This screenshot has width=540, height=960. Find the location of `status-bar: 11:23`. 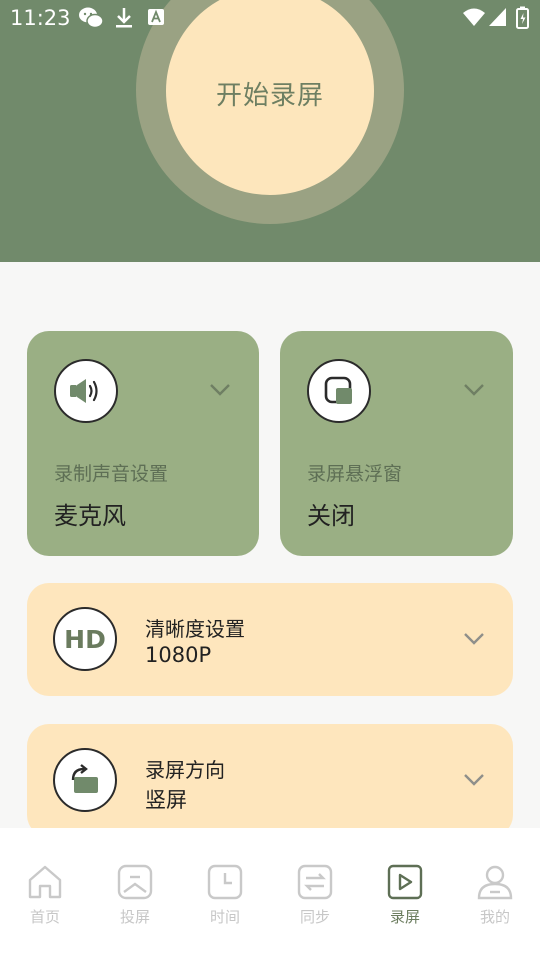

status-bar: 11:23 is located at coordinates (270, 18).